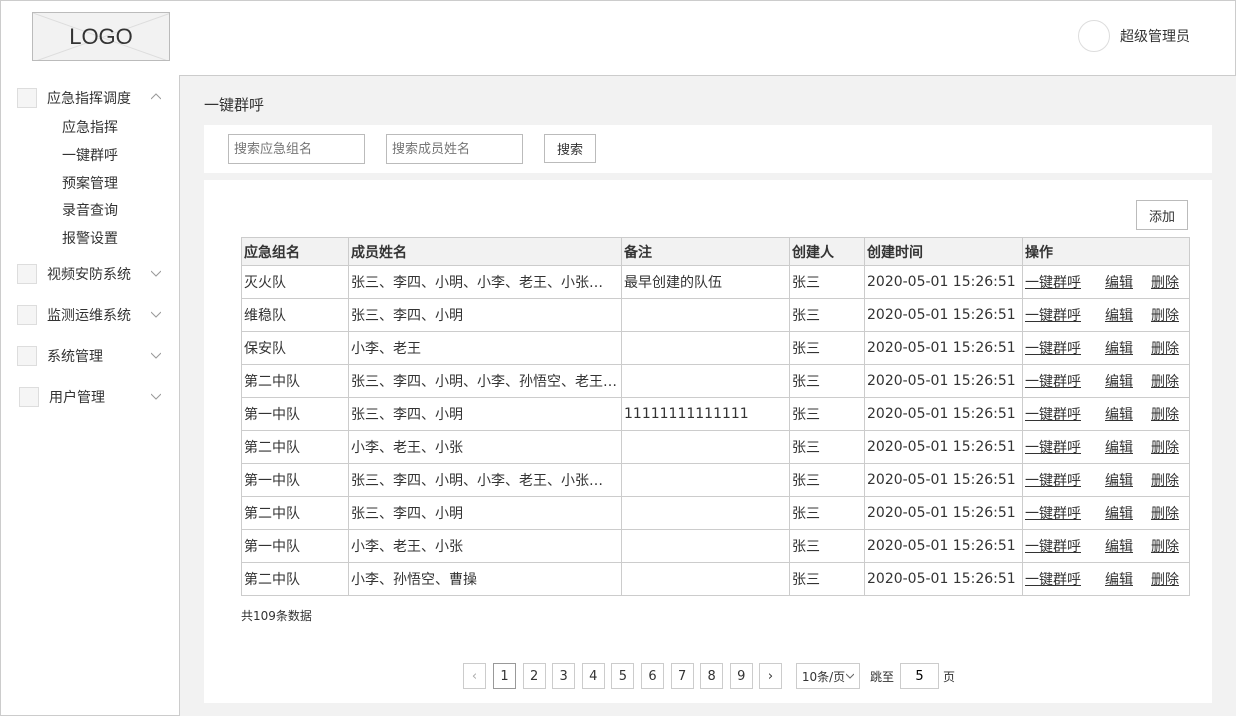  I want to click on top-header: LOGO 超级管理员, so click(618, 38).